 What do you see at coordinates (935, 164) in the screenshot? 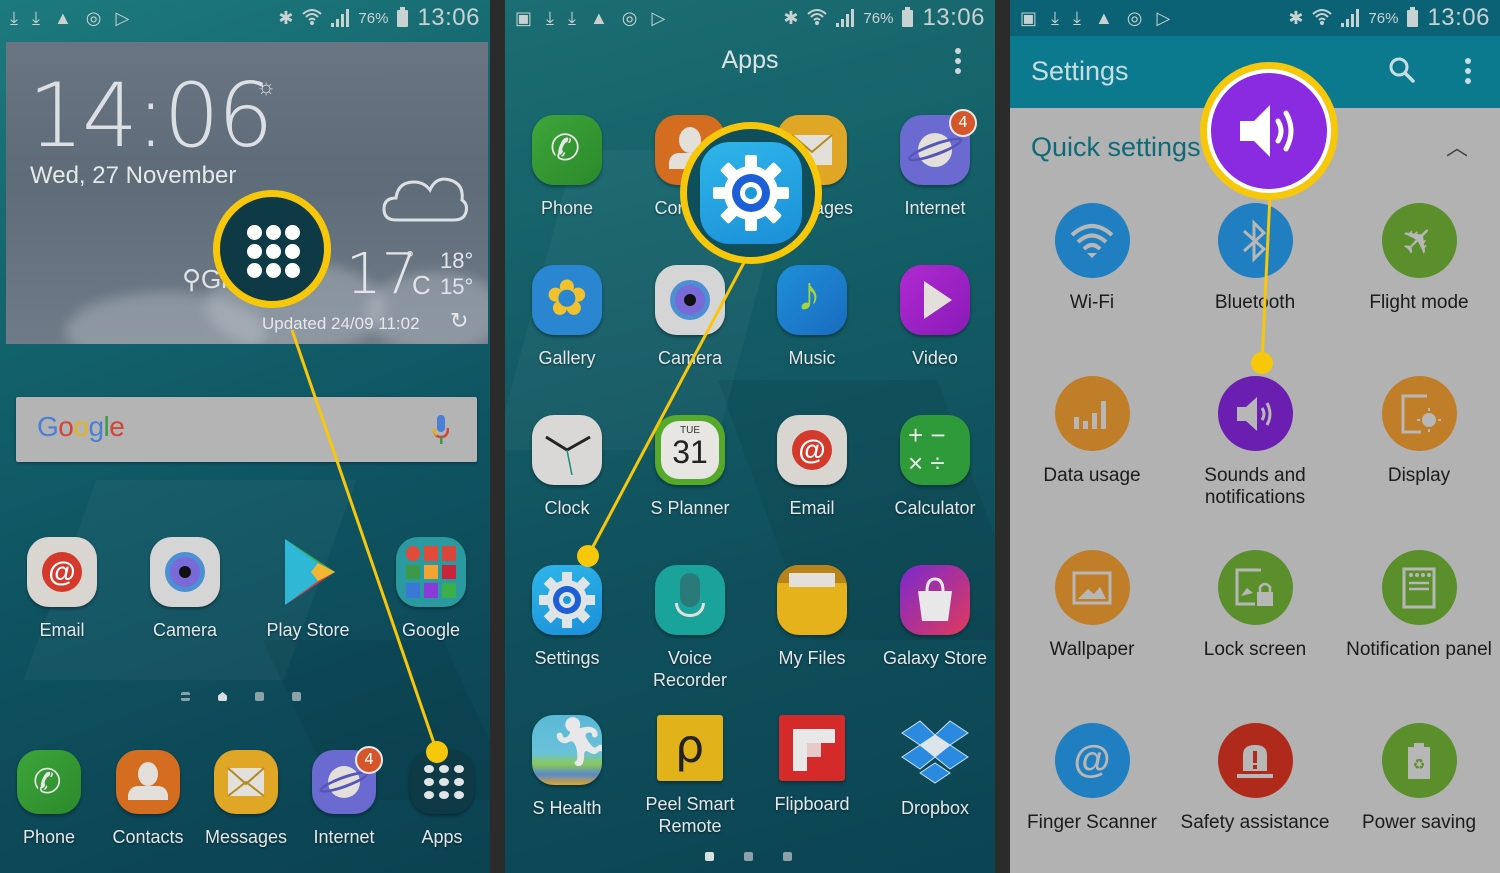
I see `app-internet: 4 Internet` at bounding box center [935, 164].